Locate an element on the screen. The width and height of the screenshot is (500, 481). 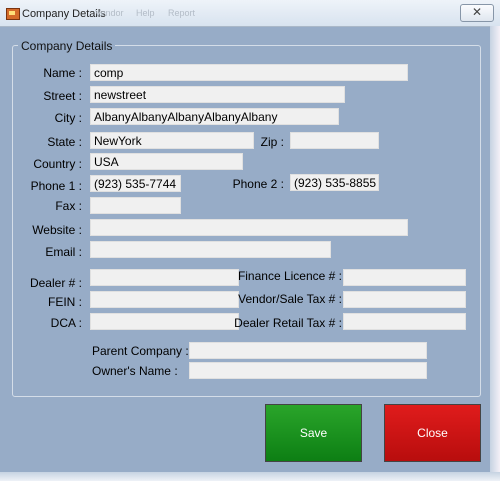
ghost-menu-help: Help is located at coordinates (145, 13).